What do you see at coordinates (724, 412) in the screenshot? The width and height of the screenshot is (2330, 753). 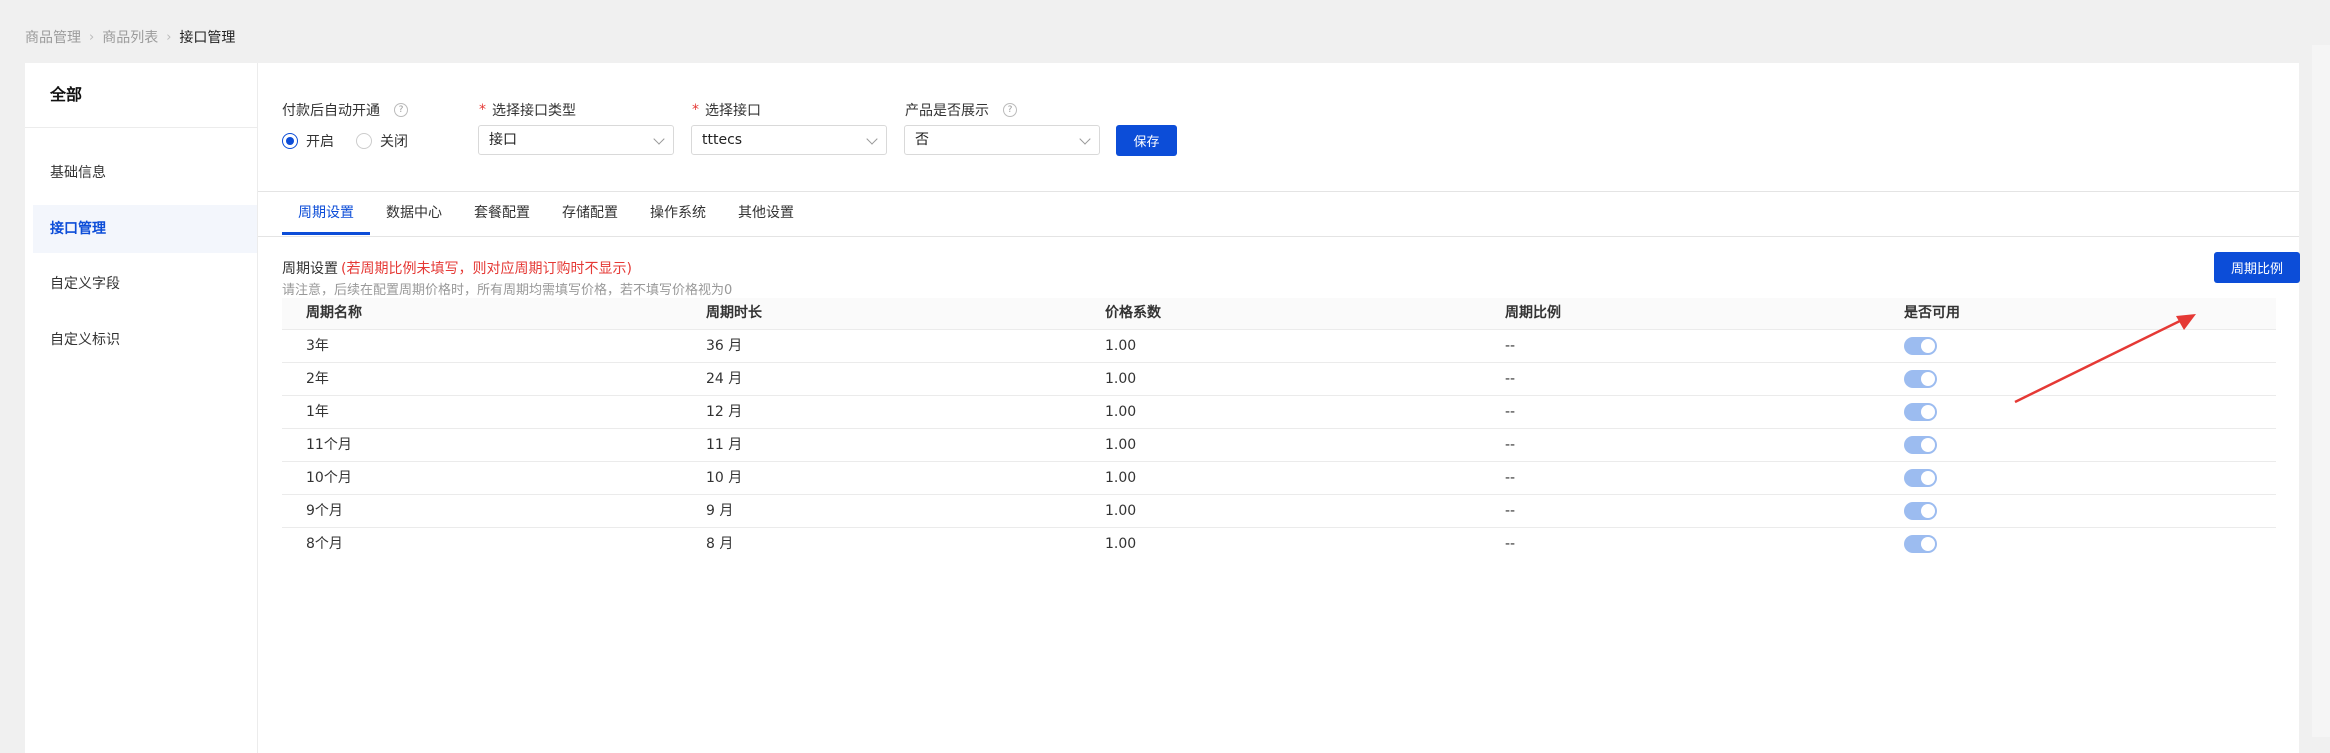 I see `period-duration-cell: 12 月` at bounding box center [724, 412].